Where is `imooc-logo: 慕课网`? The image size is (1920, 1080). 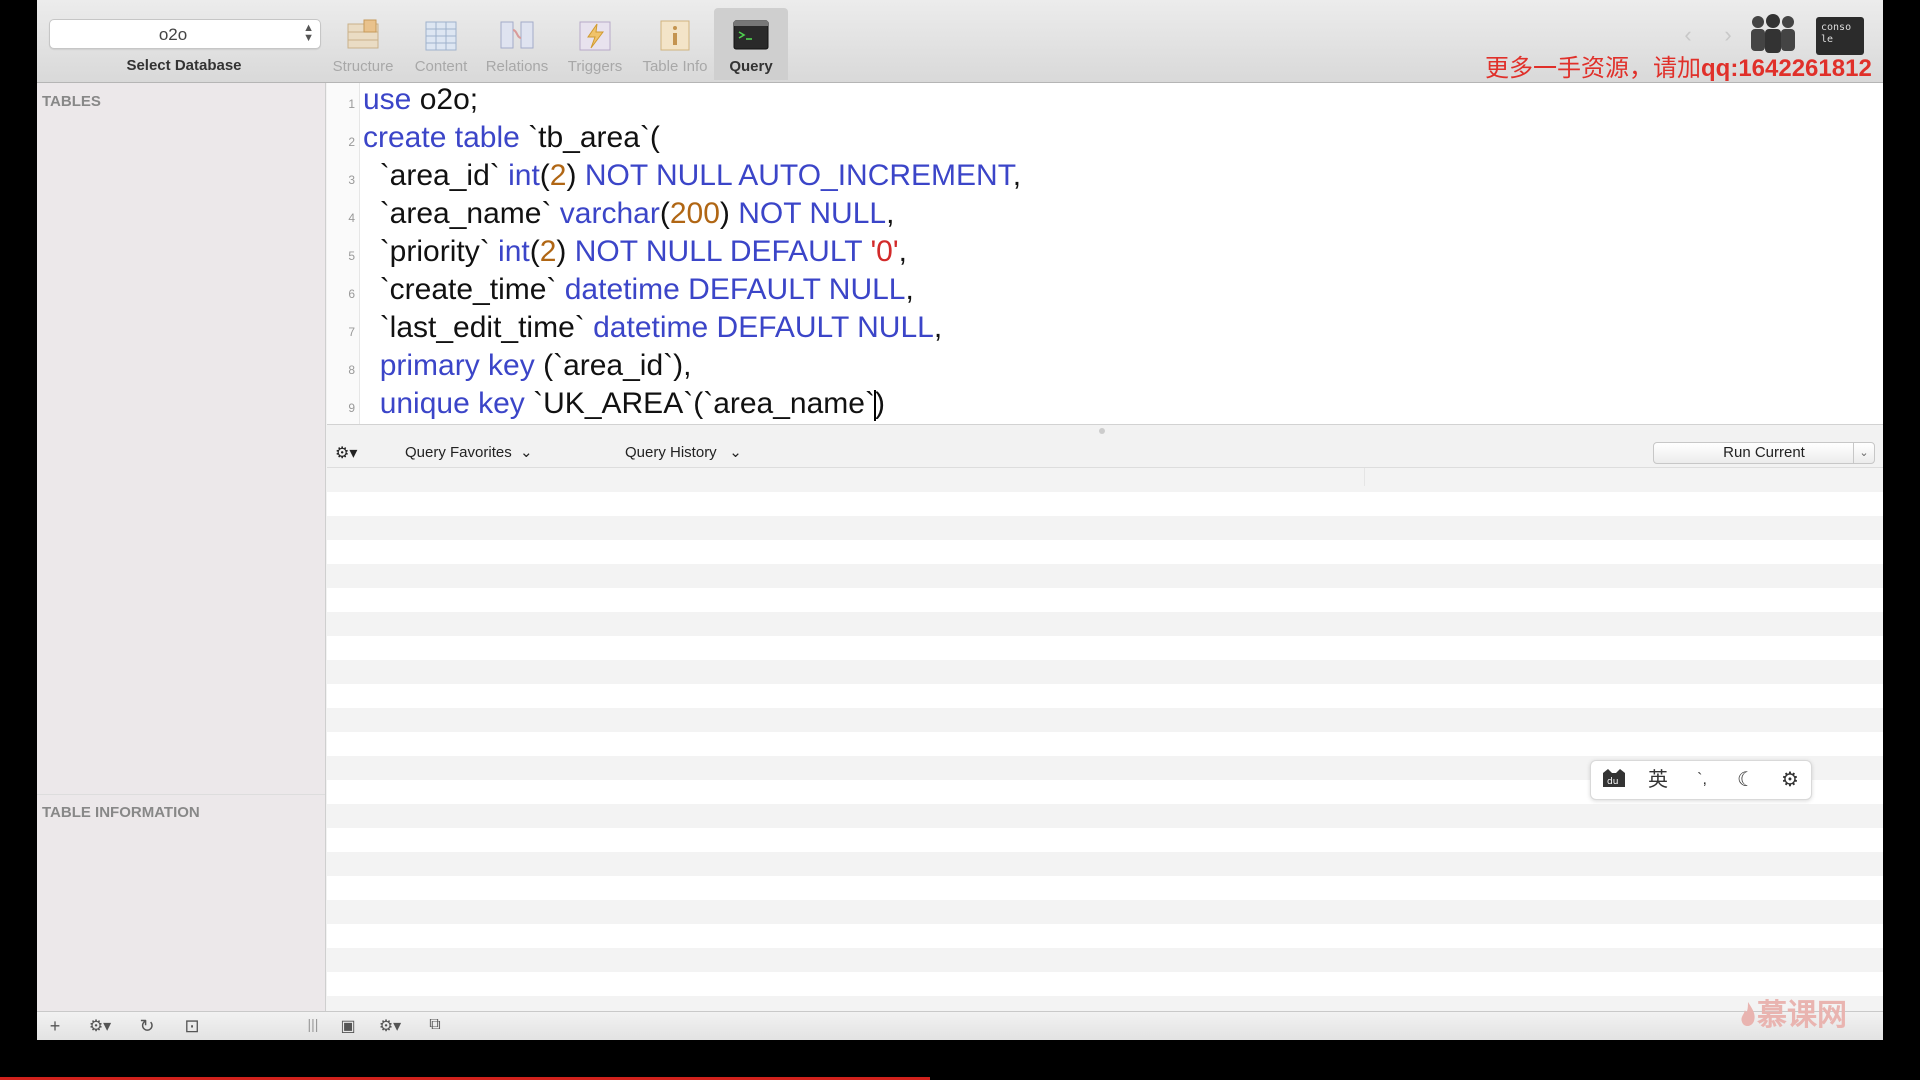 imooc-logo: 慕课网 is located at coordinates (1793, 1012).